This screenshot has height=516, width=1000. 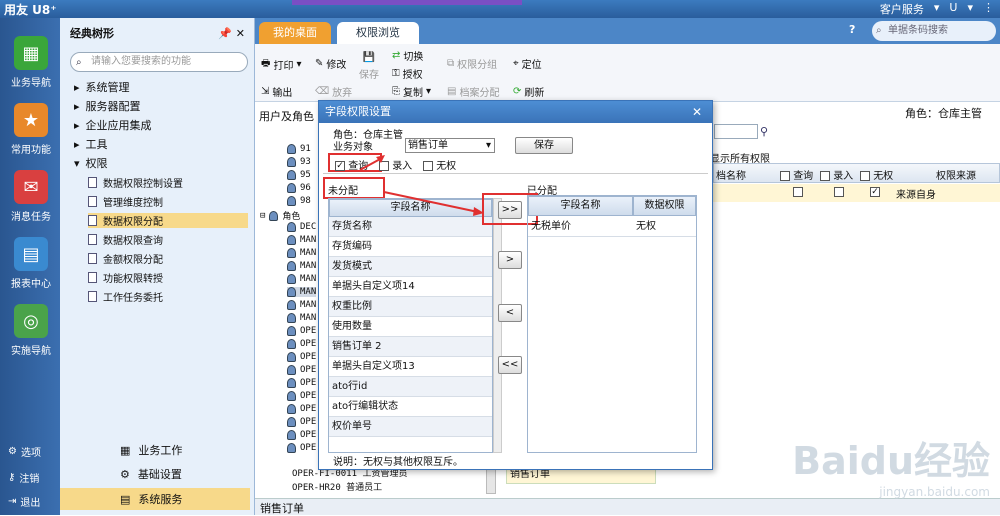 I want to click on arrow-line, so click(x=431, y=202).